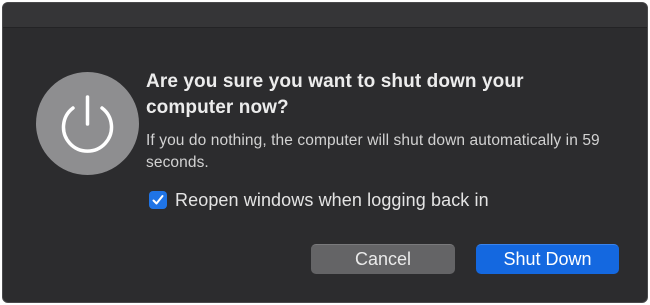 The height and width of the screenshot is (305, 650). I want to click on reopen-windows-label: Reopen windows when logging back in, so click(332, 200).